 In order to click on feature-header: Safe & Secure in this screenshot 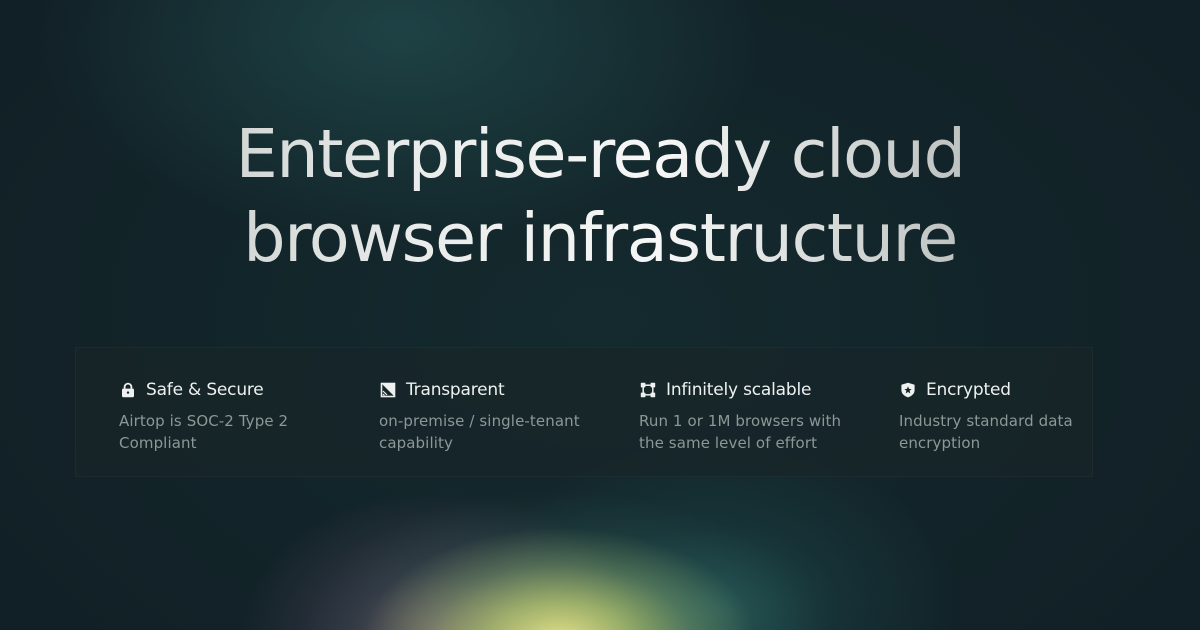, I will do `click(224, 390)`.